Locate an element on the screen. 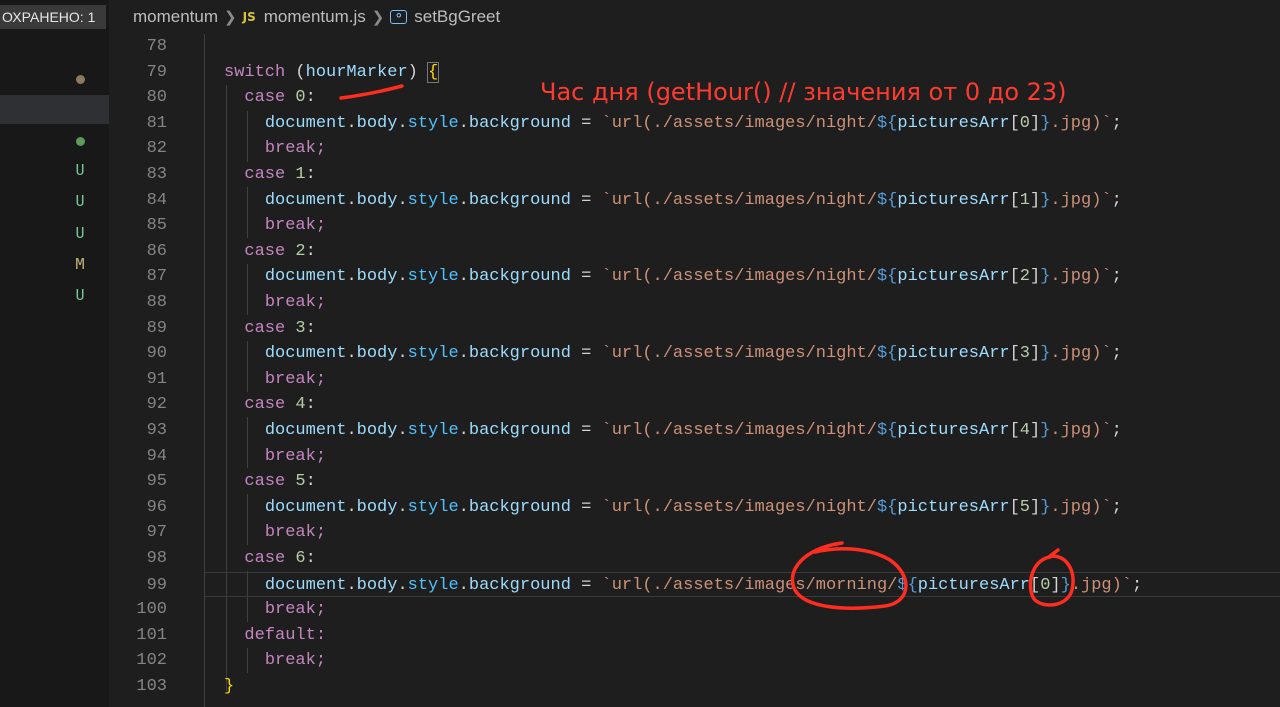 The image size is (1280, 707). matched-brace: { is located at coordinates (433, 72).